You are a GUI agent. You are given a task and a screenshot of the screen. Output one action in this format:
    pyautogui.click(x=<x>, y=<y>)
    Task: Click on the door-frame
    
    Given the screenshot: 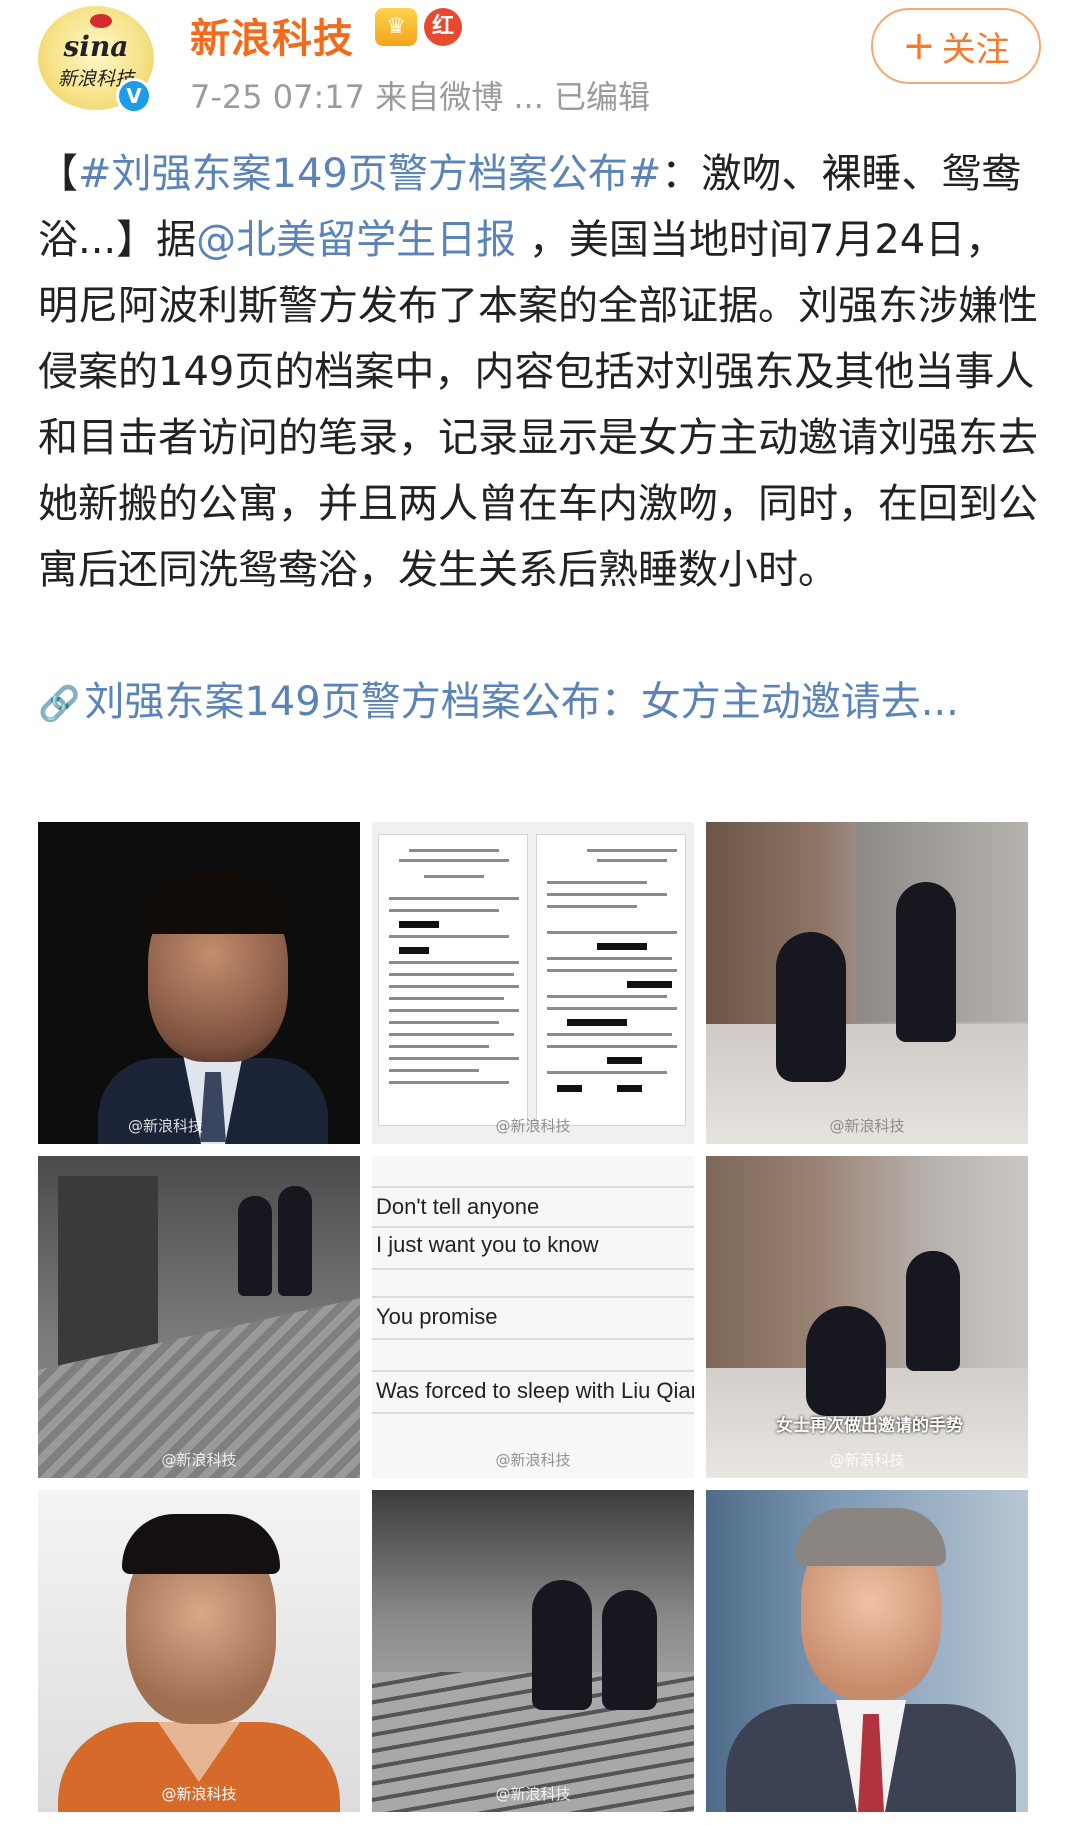 What is the action you would take?
    pyautogui.click(x=108, y=1276)
    